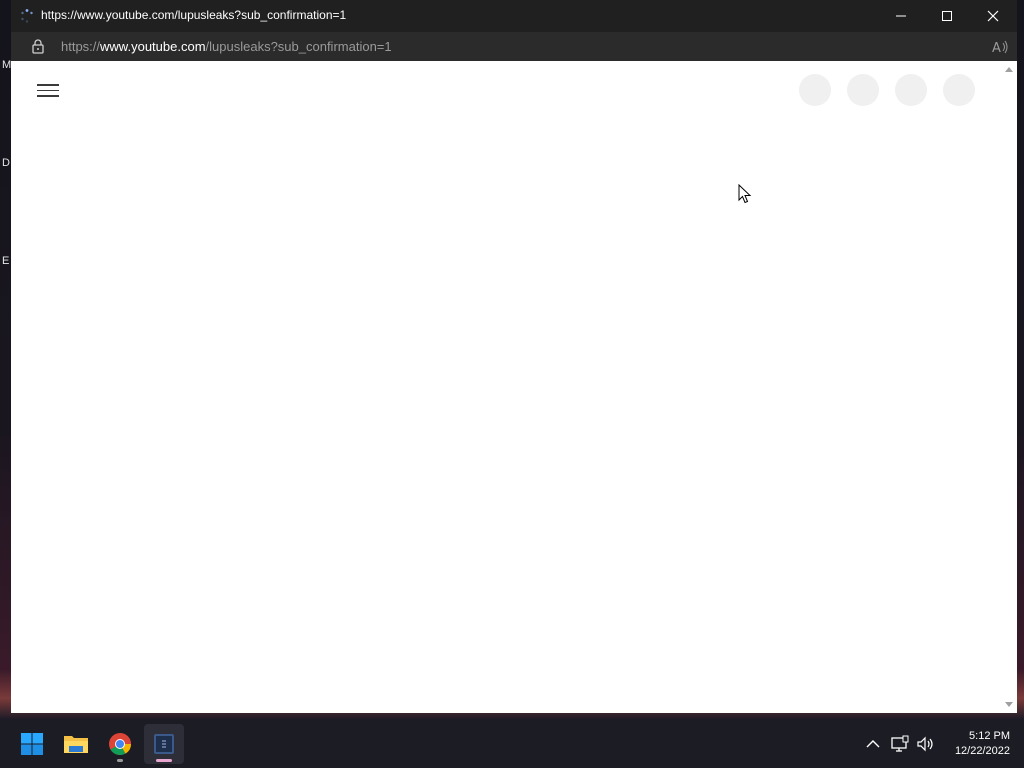 This screenshot has width=1024, height=768. Describe the element at coordinates (1009, 704) in the screenshot. I see `scroll-down-arrow` at that location.